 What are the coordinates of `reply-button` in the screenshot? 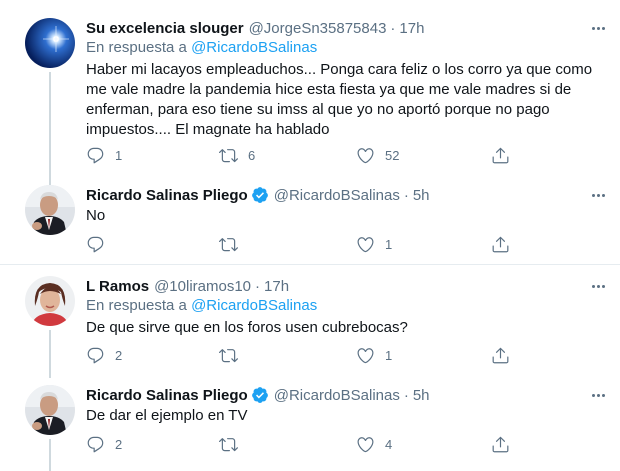 It's located at (100, 244).